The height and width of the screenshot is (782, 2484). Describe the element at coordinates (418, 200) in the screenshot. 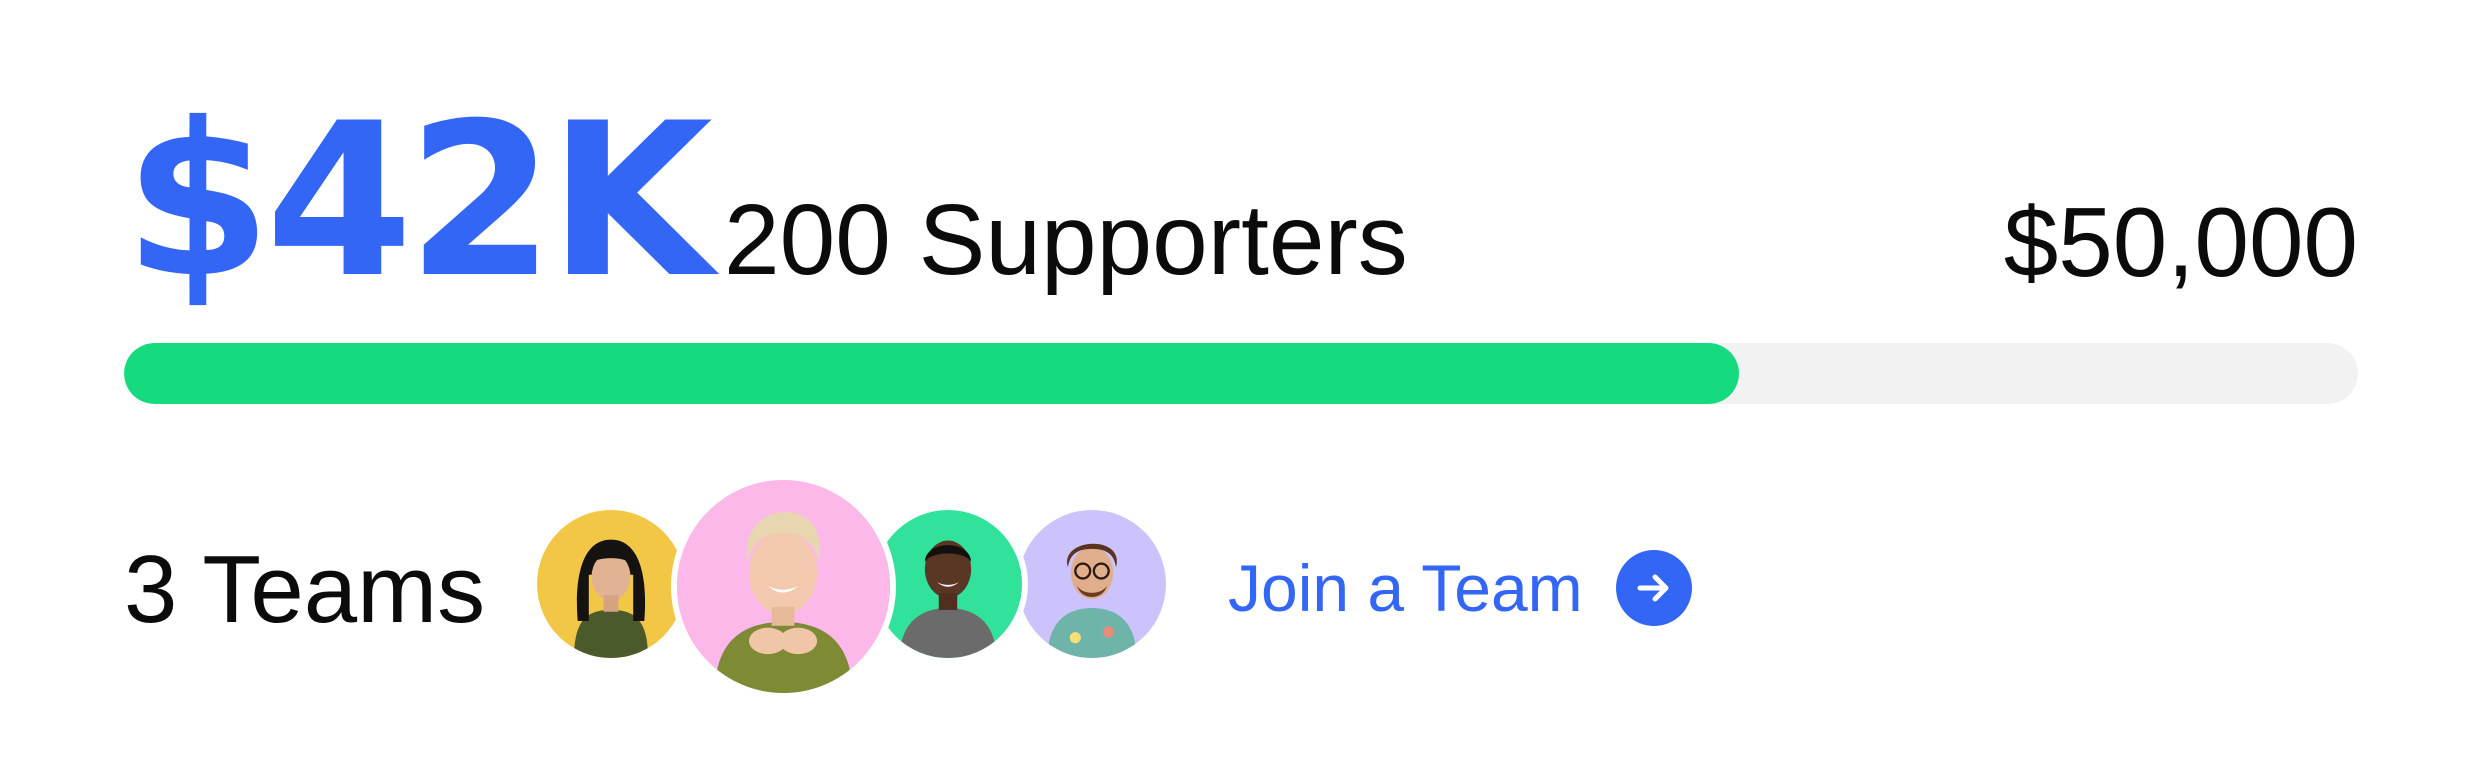

I see `amount-raised: $42K` at that location.